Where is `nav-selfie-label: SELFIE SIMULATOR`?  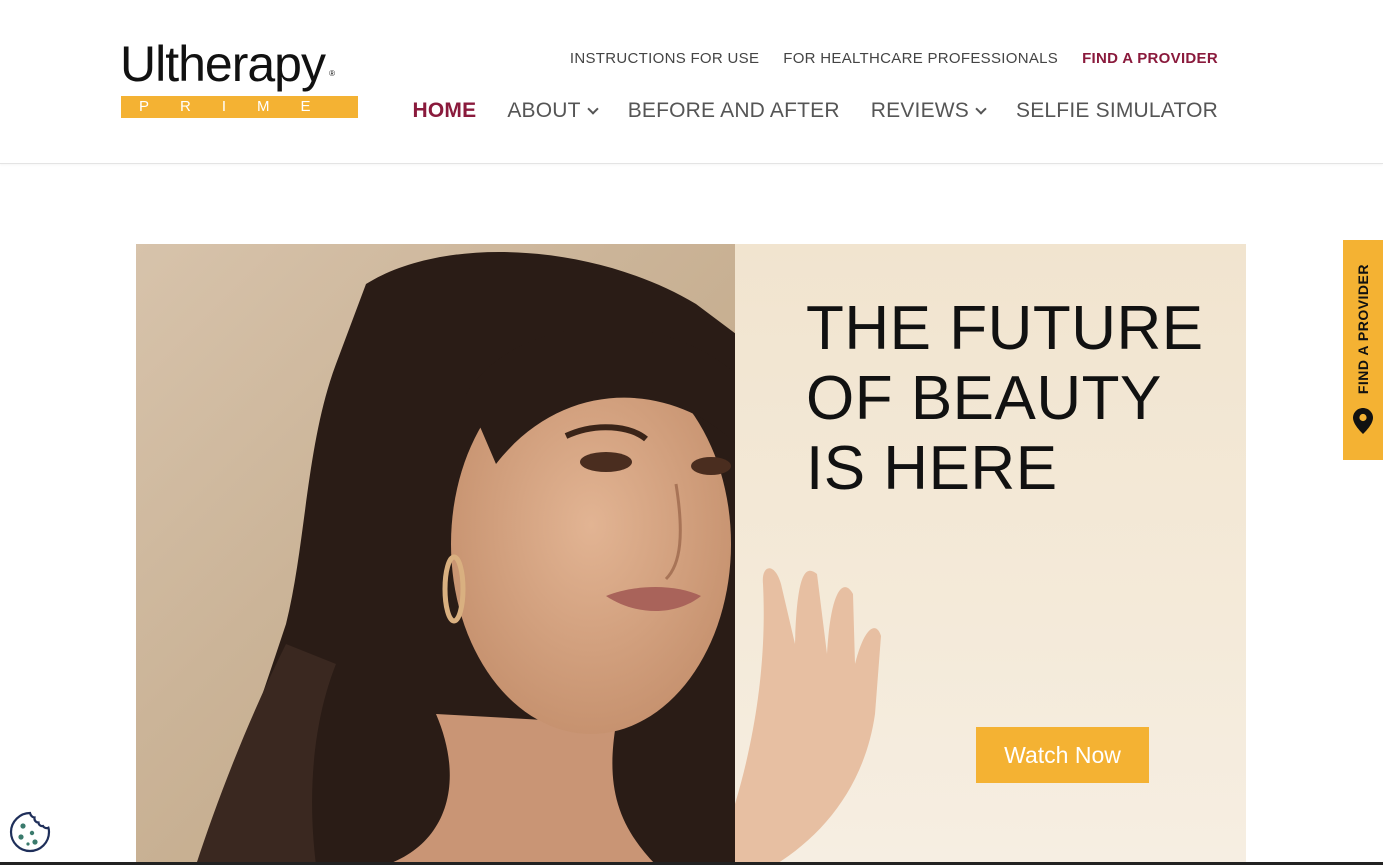
nav-selfie-label: SELFIE SIMULATOR is located at coordinates (1117, 110).